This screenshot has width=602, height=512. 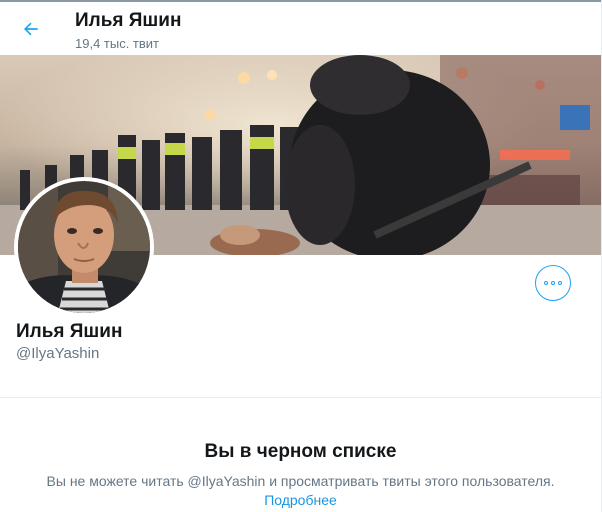 What do you see at coordinates (69, 331) in the screenshot?
I see `profile-display-name: Илья Яшин` at bounding box center [69, 331].